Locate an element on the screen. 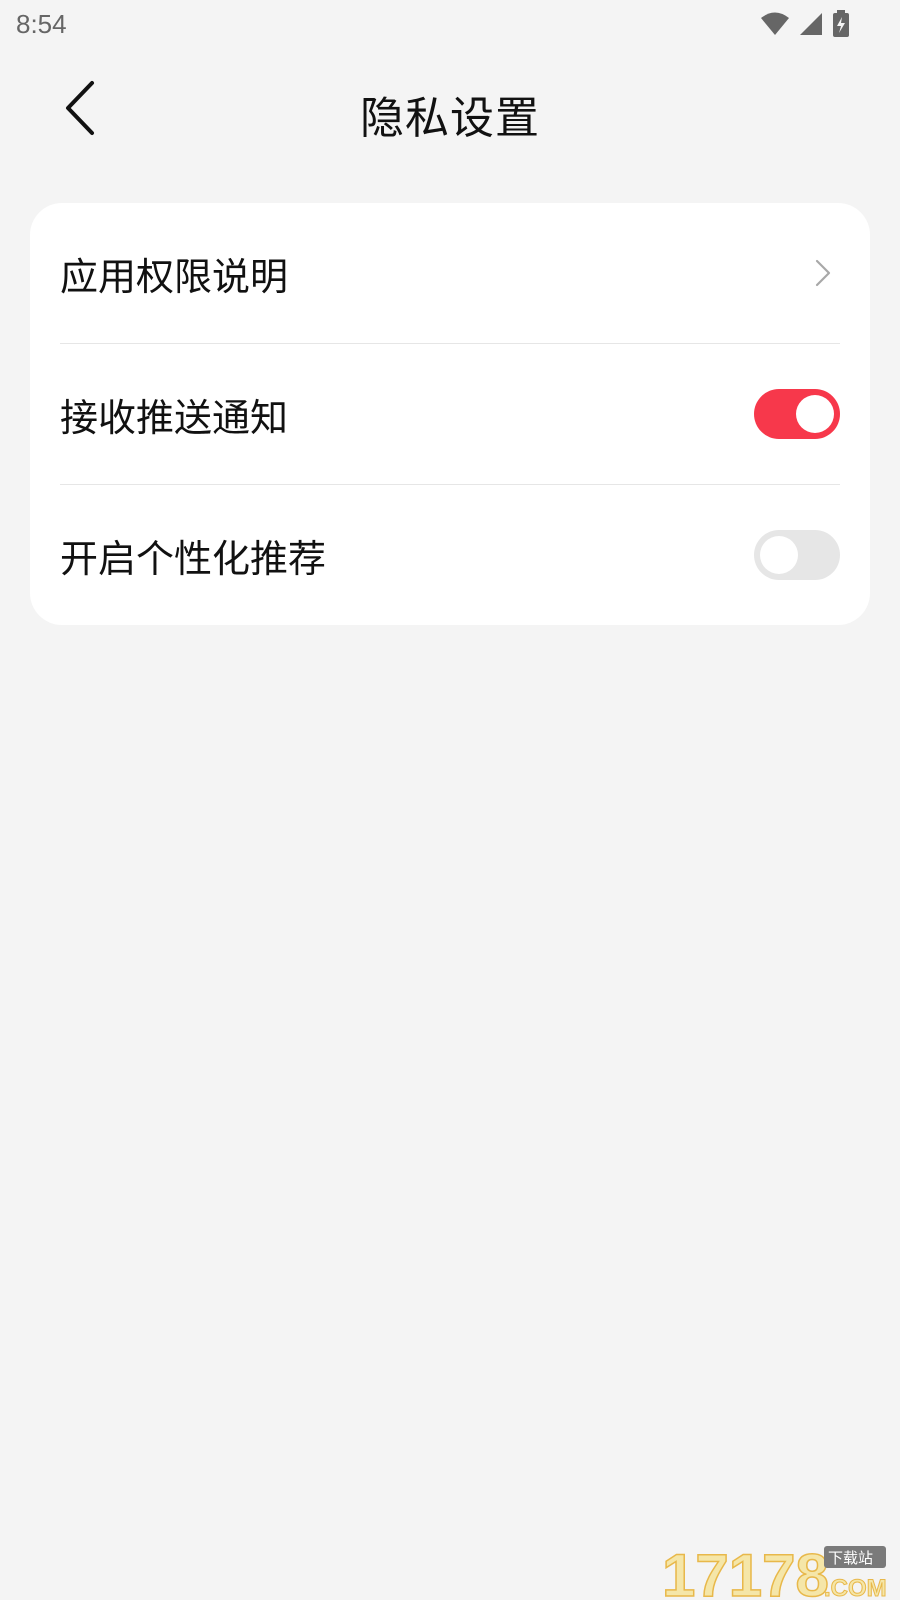 This screenshot has width=900, height=1600. setting-label: 接收推送通知 is located at coordinates (174, 417).